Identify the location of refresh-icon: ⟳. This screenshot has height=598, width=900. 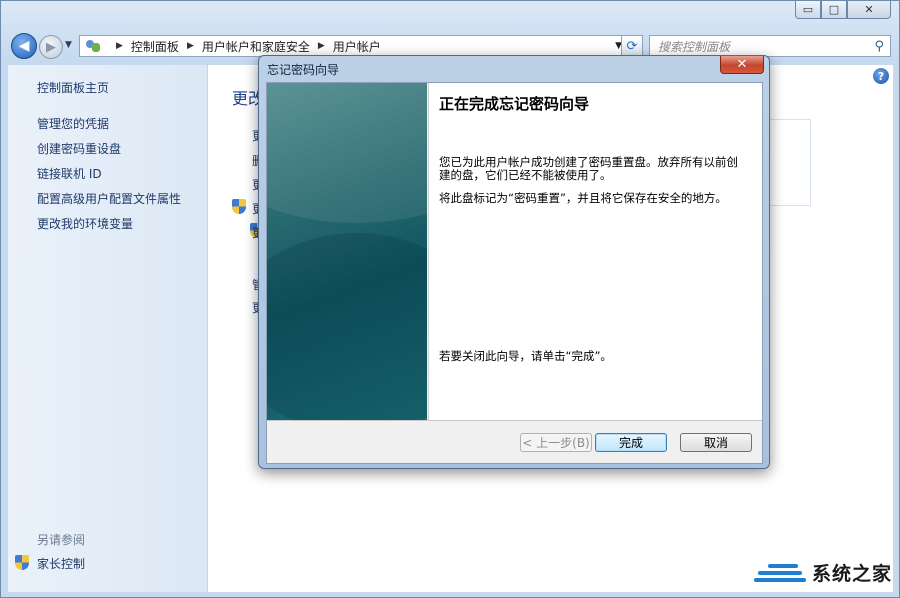
(632, 46).